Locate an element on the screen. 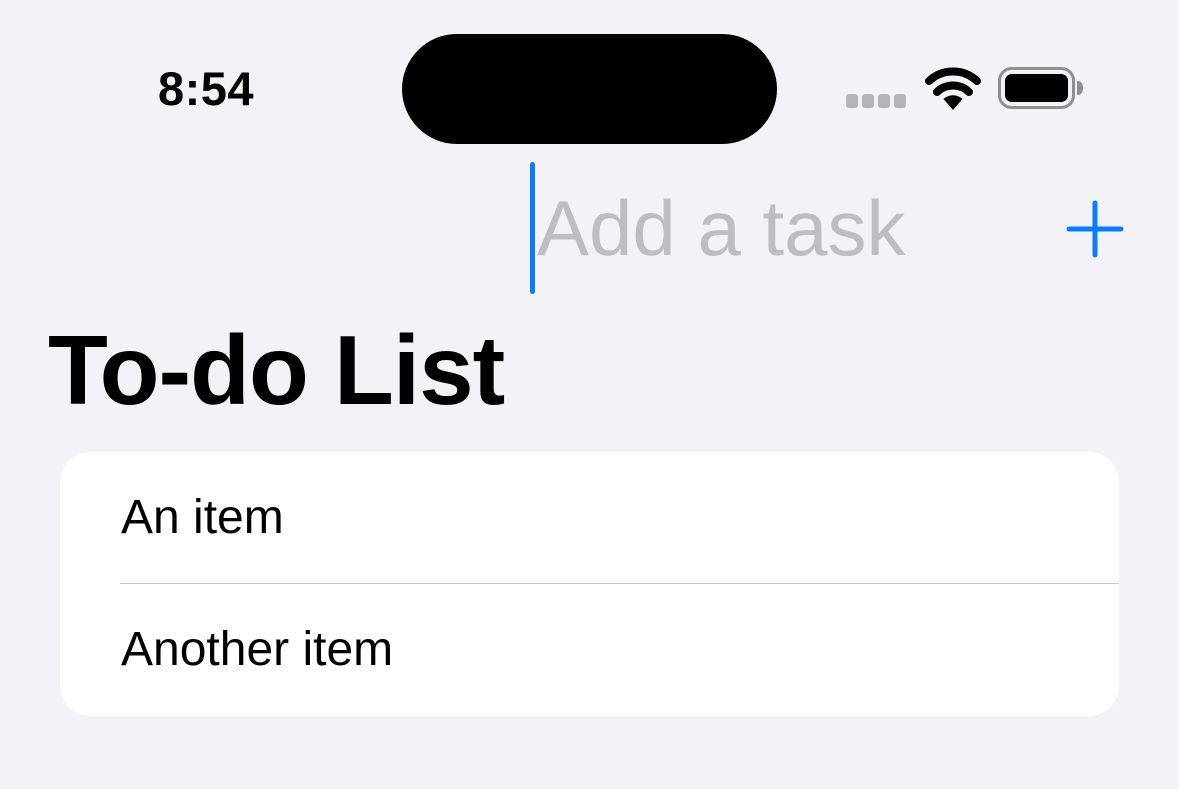 The image size is (1179, 789). task-field is located at coordinates (765, 228).